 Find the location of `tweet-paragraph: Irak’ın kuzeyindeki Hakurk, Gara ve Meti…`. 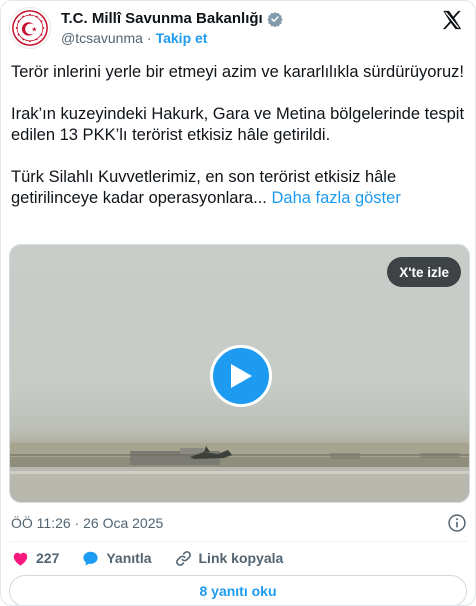

tweet-paragraph: Irak’ın kuzeyindeki Hakurk, Gara ve Meti… is located at coordinates (238, 124).